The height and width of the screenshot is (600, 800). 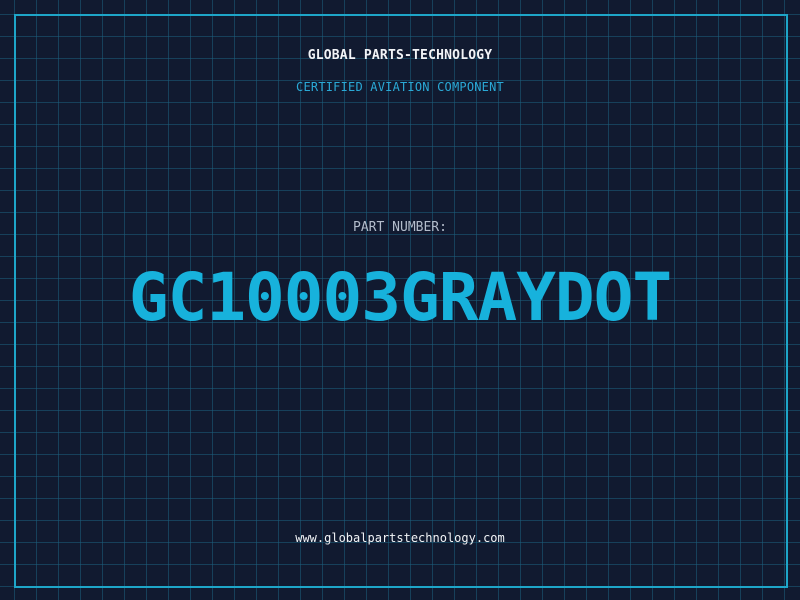 I want to click on company-name: GLOBAL PARTS-TECHNOLOGY, so click(x=400, y=55).